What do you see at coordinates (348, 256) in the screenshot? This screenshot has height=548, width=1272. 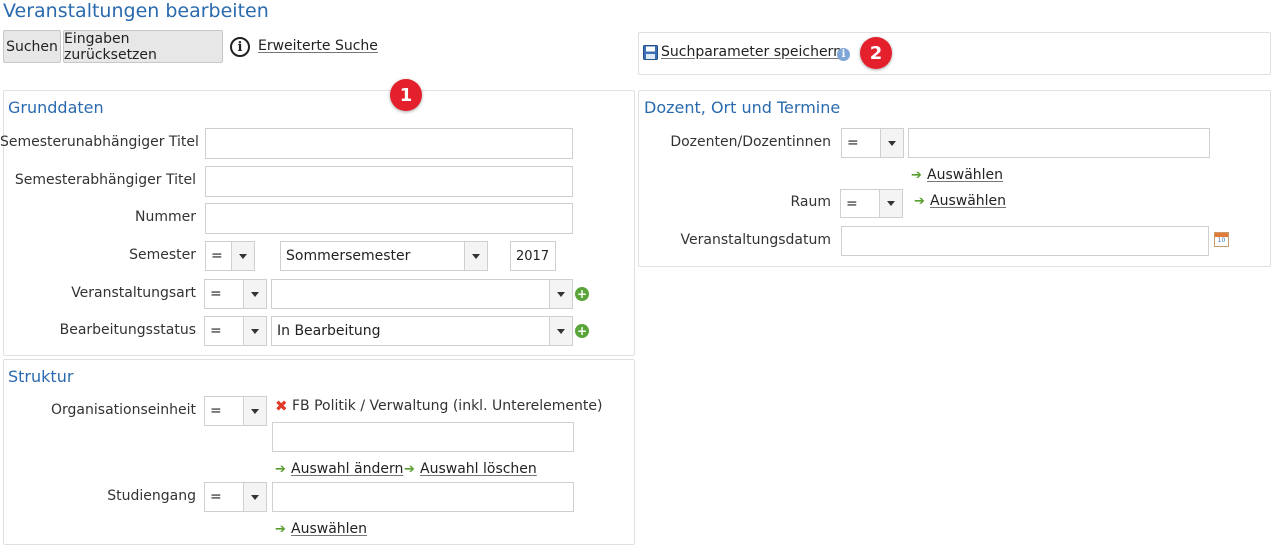 I see `semester-term-value: Sommersemester` at bounding box center [348, 256].